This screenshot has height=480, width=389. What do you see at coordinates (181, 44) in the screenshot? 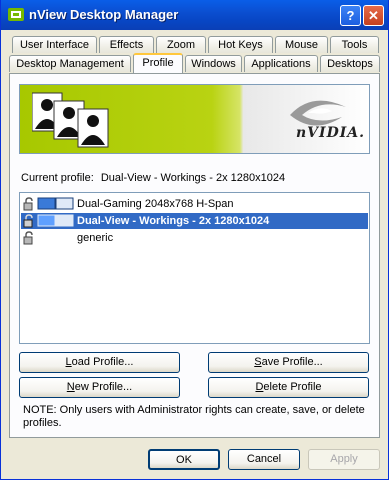
I see `tab-zoom: Zoom` at bounding box center [181, 44].